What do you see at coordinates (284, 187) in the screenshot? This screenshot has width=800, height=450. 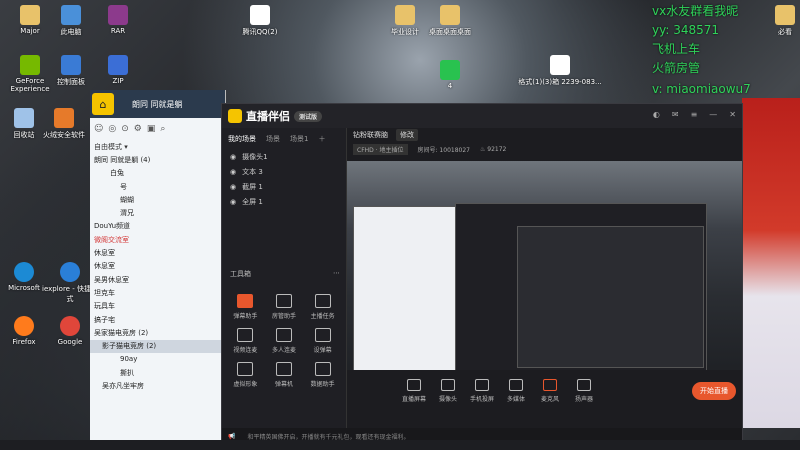 I see `source-item: ◉ 截屏 1` at bounding box center [284, 187].